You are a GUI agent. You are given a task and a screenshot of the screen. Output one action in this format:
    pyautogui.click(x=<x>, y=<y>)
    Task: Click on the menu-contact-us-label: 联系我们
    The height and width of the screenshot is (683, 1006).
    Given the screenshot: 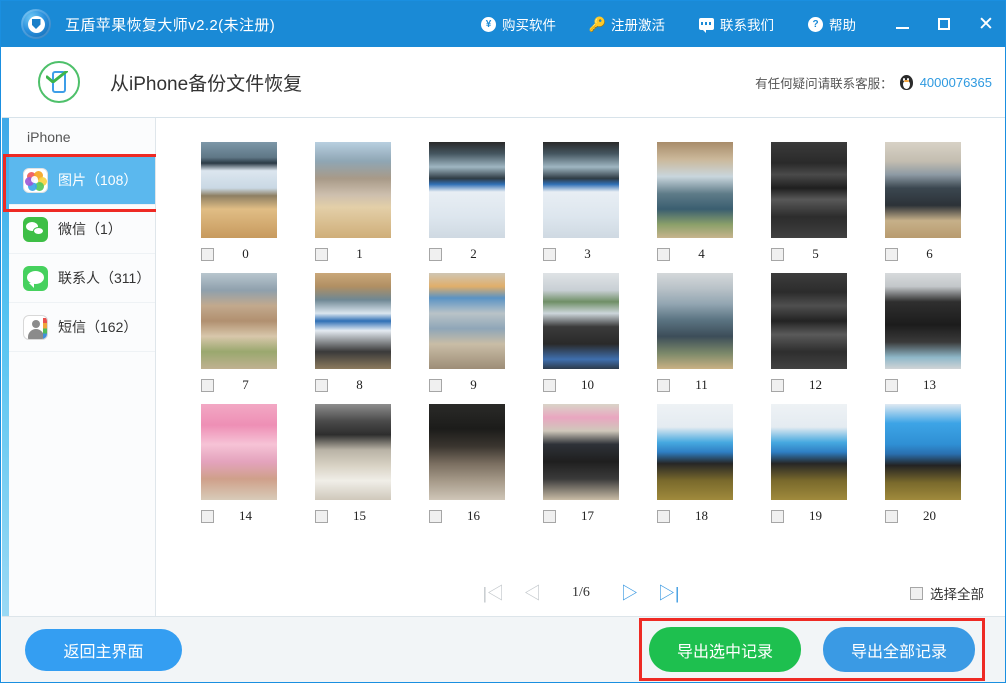 What is the action you would take?
    pyautogui.click(x=747, y=25)
    